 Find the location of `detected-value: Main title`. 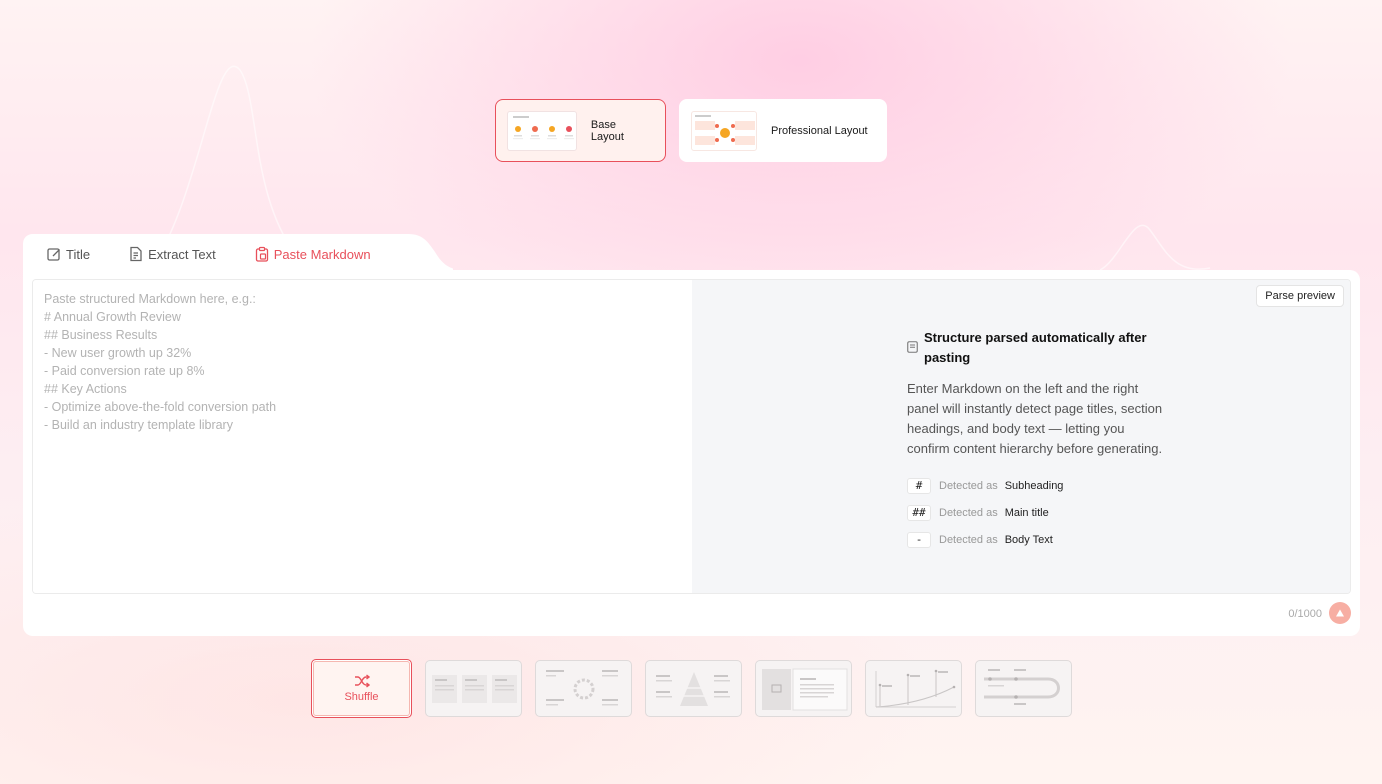

detected-value: Main title is located at coordinates (1026, 513).